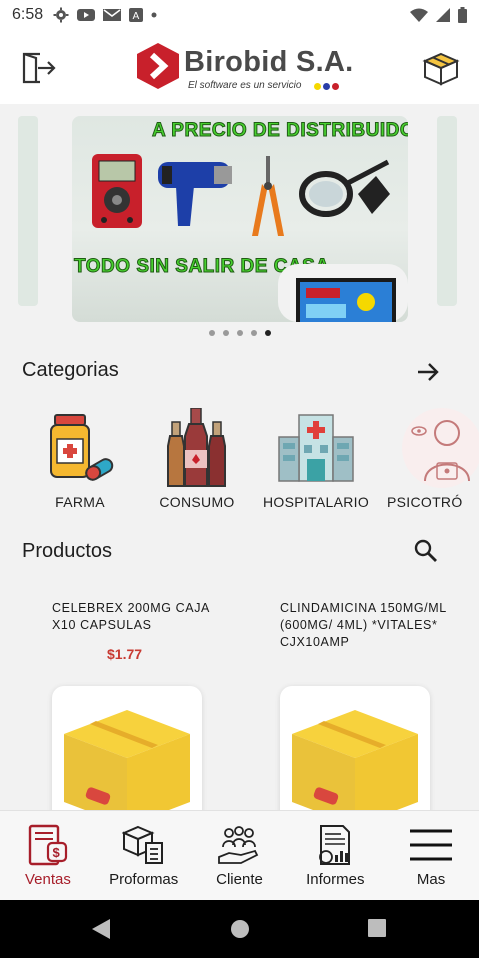 The image size is (479, 958). Describe the element at coordinates (443, 15) in the screenshot. I see `signal-icon` at that location.